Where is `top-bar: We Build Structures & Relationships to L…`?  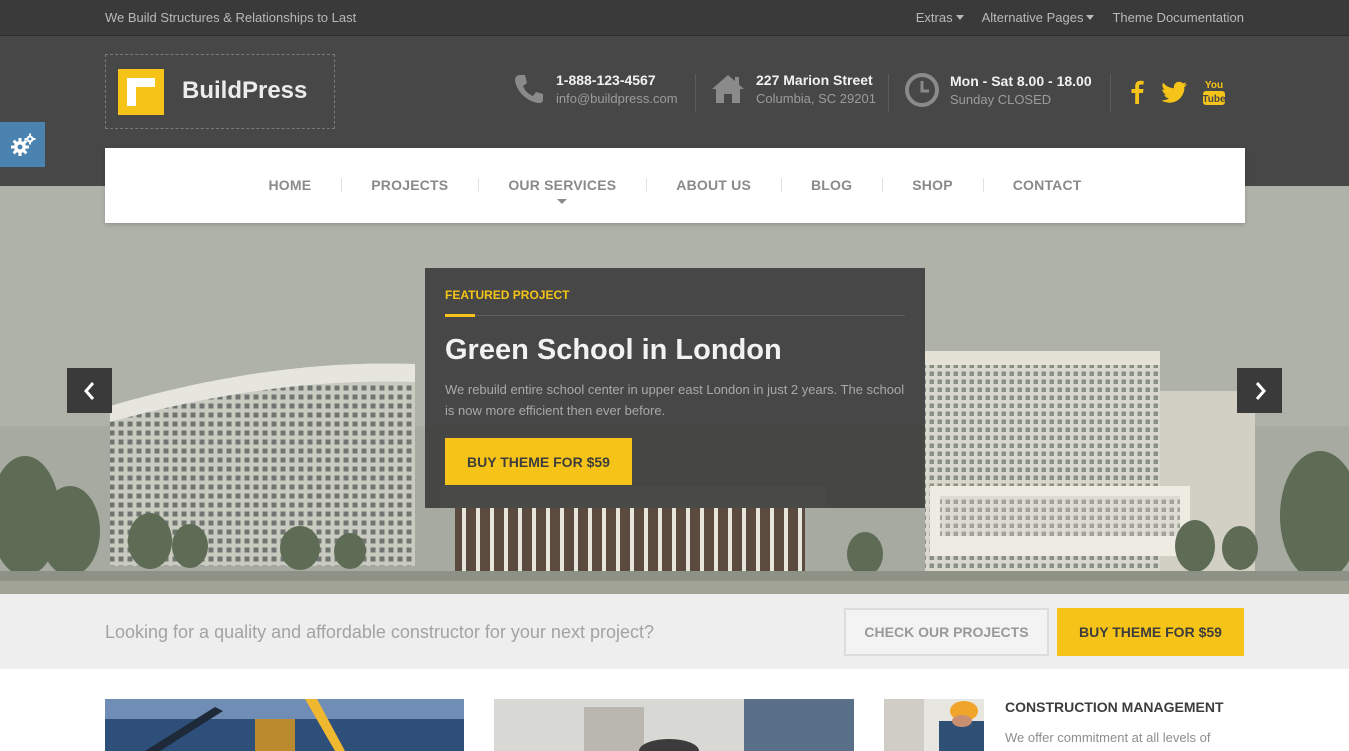
top-bar: We Build Structures & Relationships to L… is located at coordinates (674, 18).